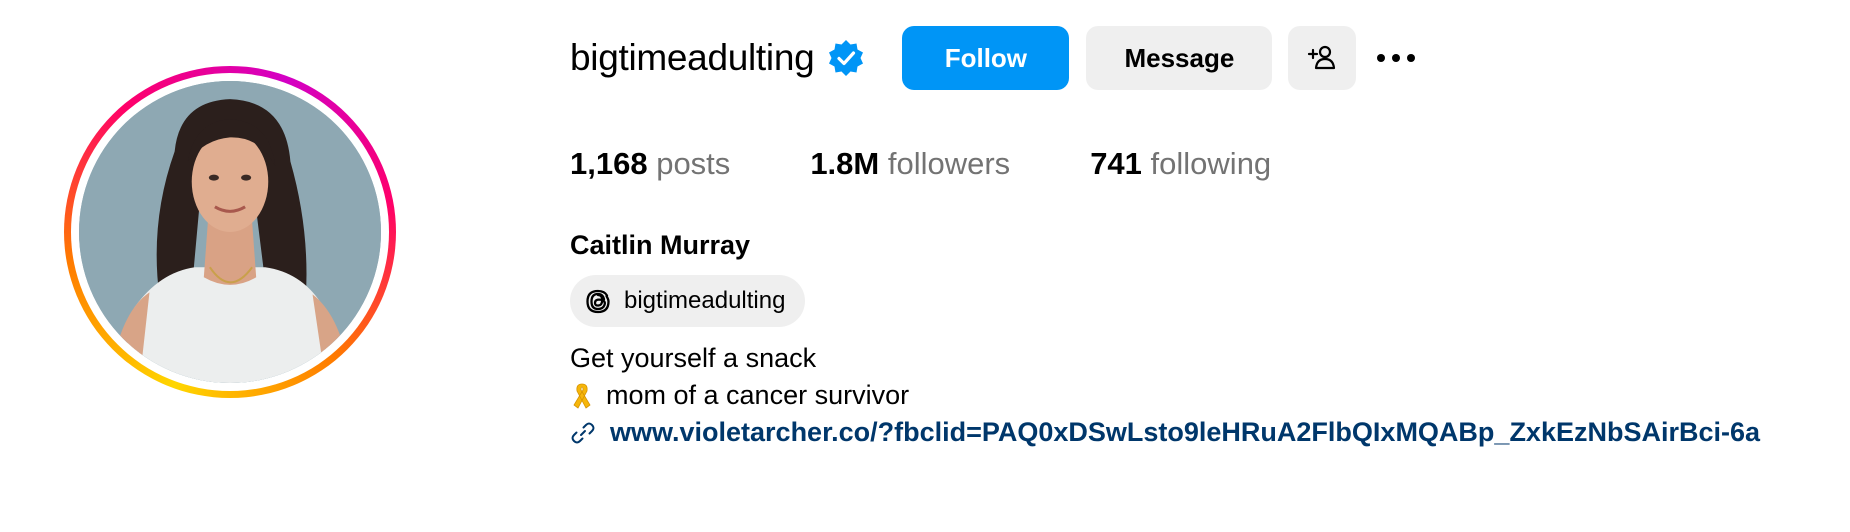 The width and height of the screenshot is (1850, 532). I want to click on follow-button: Follow, so click(986, 58).